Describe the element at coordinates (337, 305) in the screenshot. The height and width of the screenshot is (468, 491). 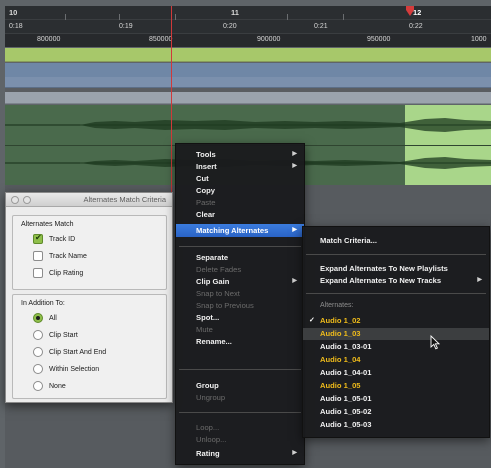
I see `alternates-heading: Alternates:` at that location.